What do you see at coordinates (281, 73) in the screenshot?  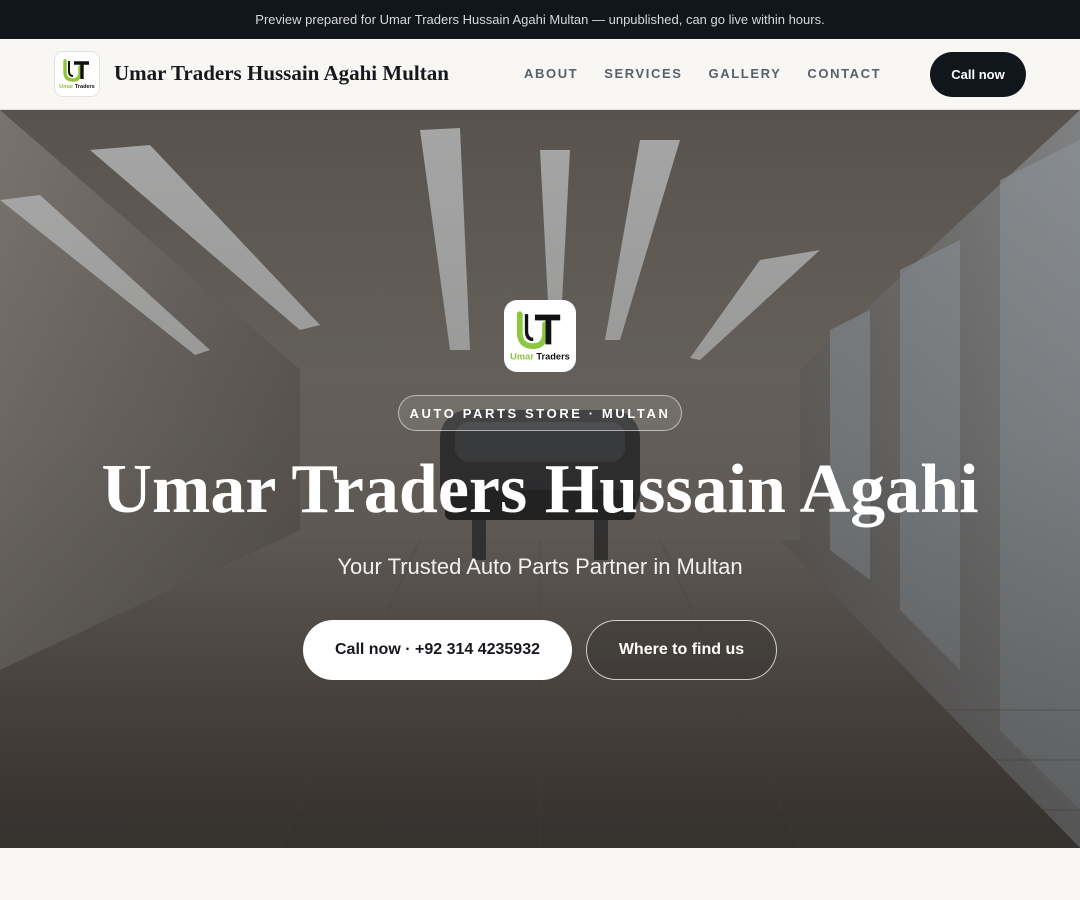 I see `brand-name: Umar Traders Hussain Agahi Multan` at bounding box center [281, 73].